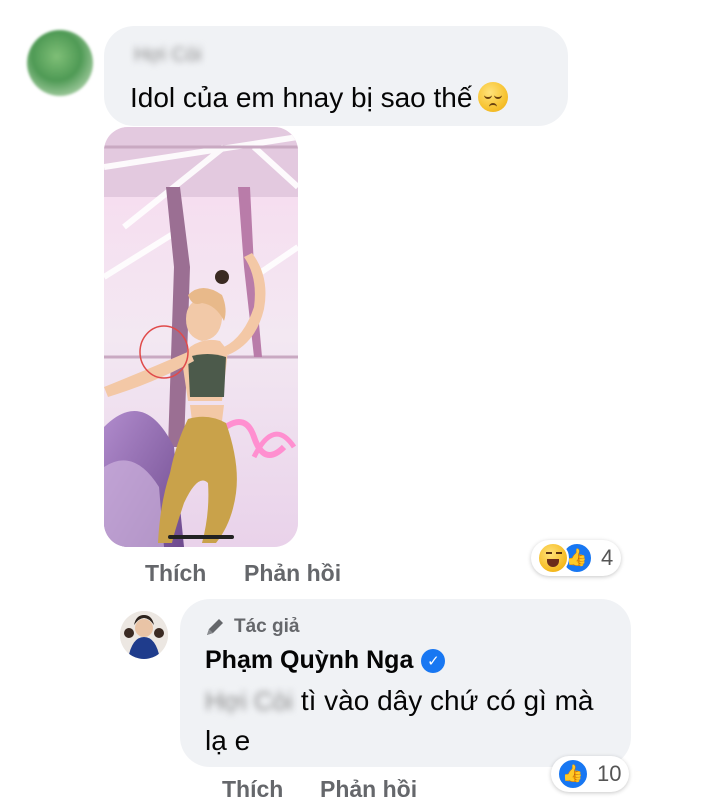 This screenshot has width=708, height=808. What do you see at coordinates (309, 660) in the screenshot?
I see `reply-author-name: Phạm Quỳnh Nga` at bounding box center [309, 660].